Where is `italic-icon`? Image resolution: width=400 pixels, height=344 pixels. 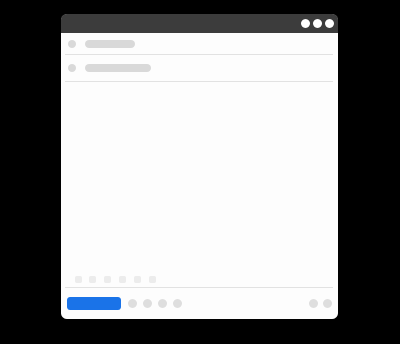
italic-icon is located at coordinates (137, 279).